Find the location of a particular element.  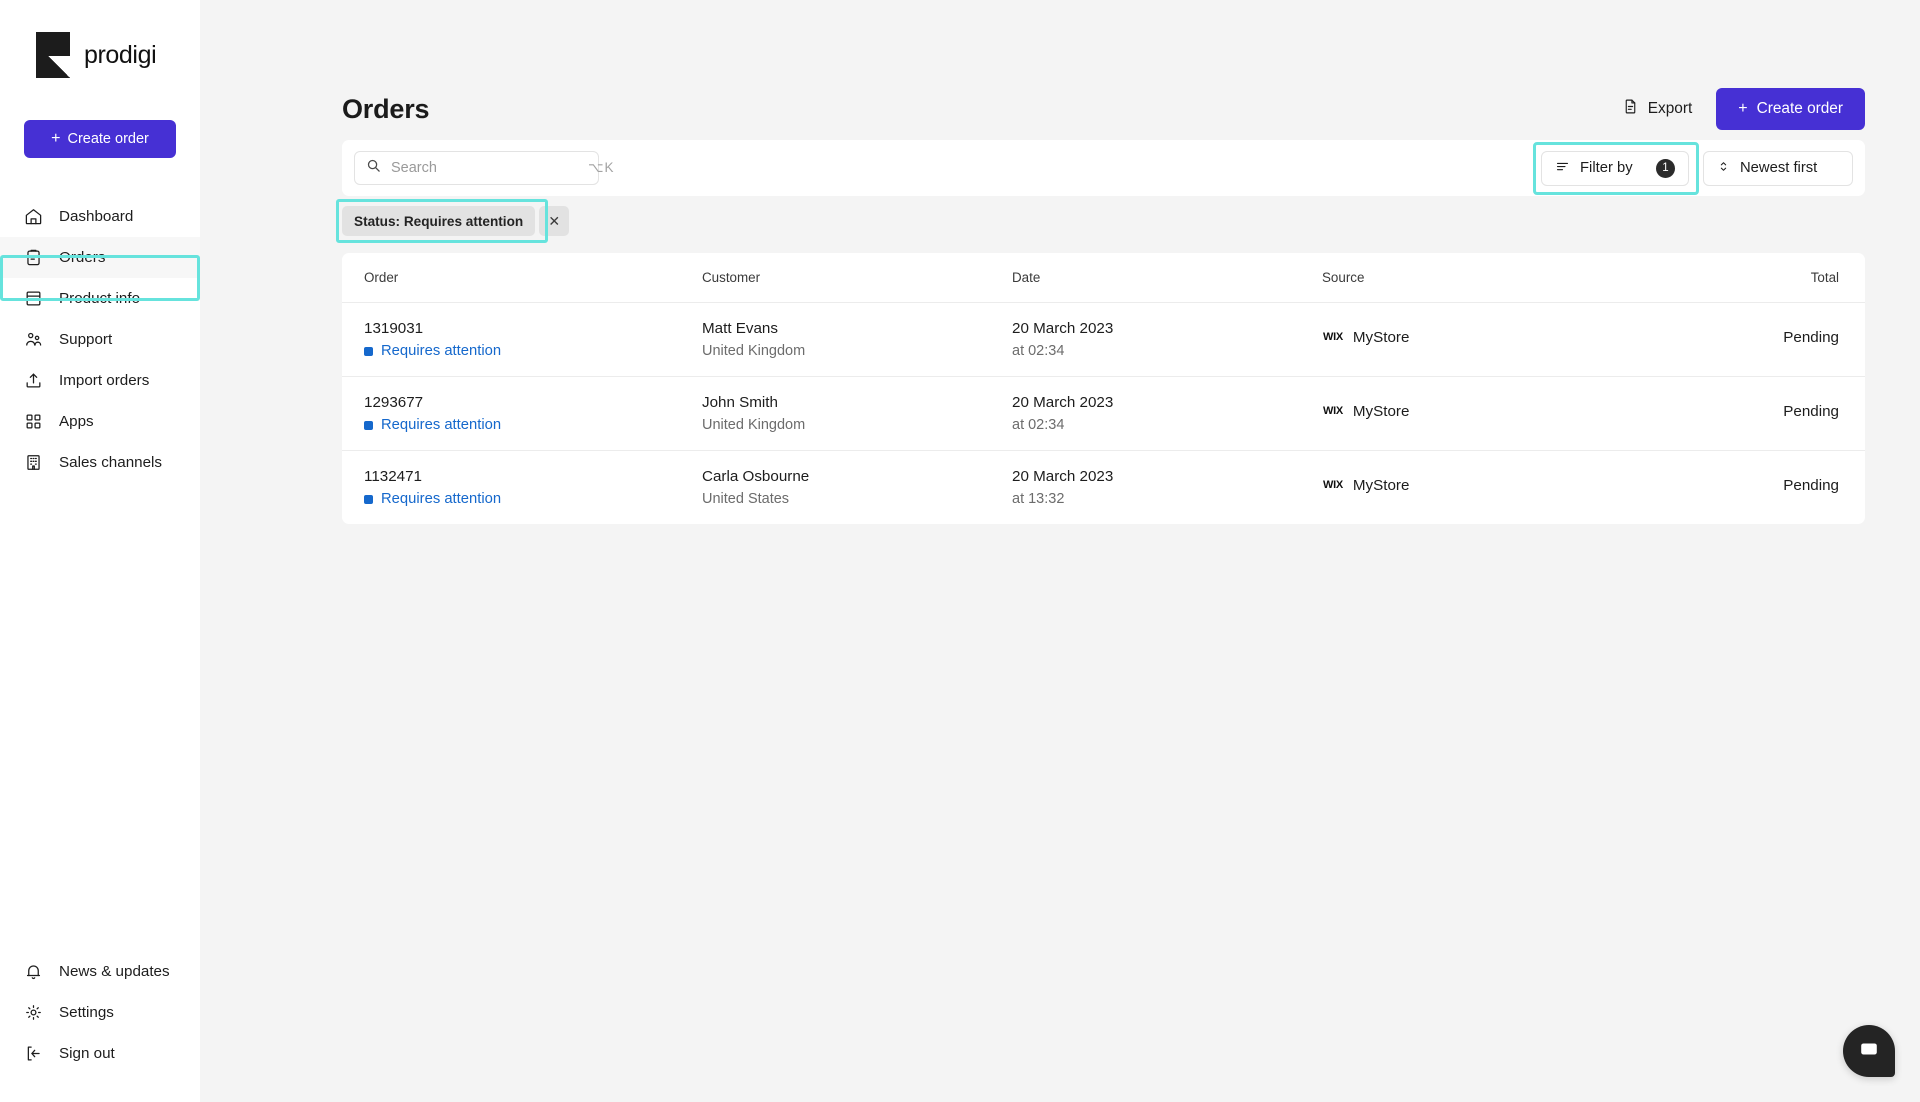

filter-chip-group: Status: Requires attention ✕ is located at coordinates (456, 221).